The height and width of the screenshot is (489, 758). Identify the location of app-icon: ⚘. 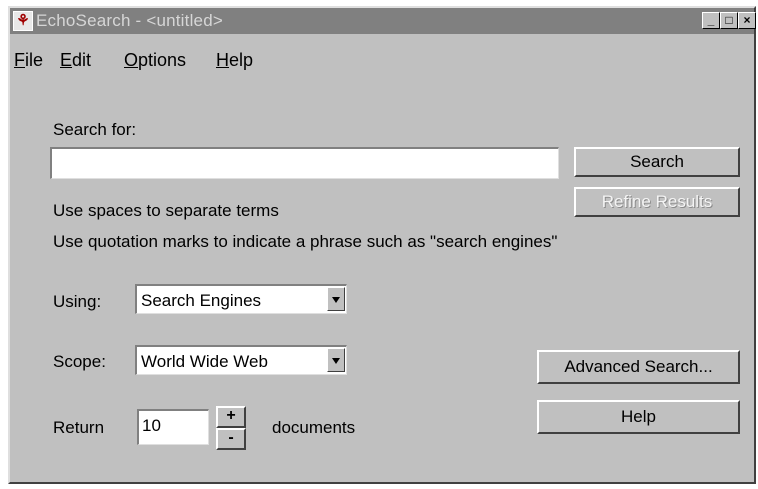
(23, 21).